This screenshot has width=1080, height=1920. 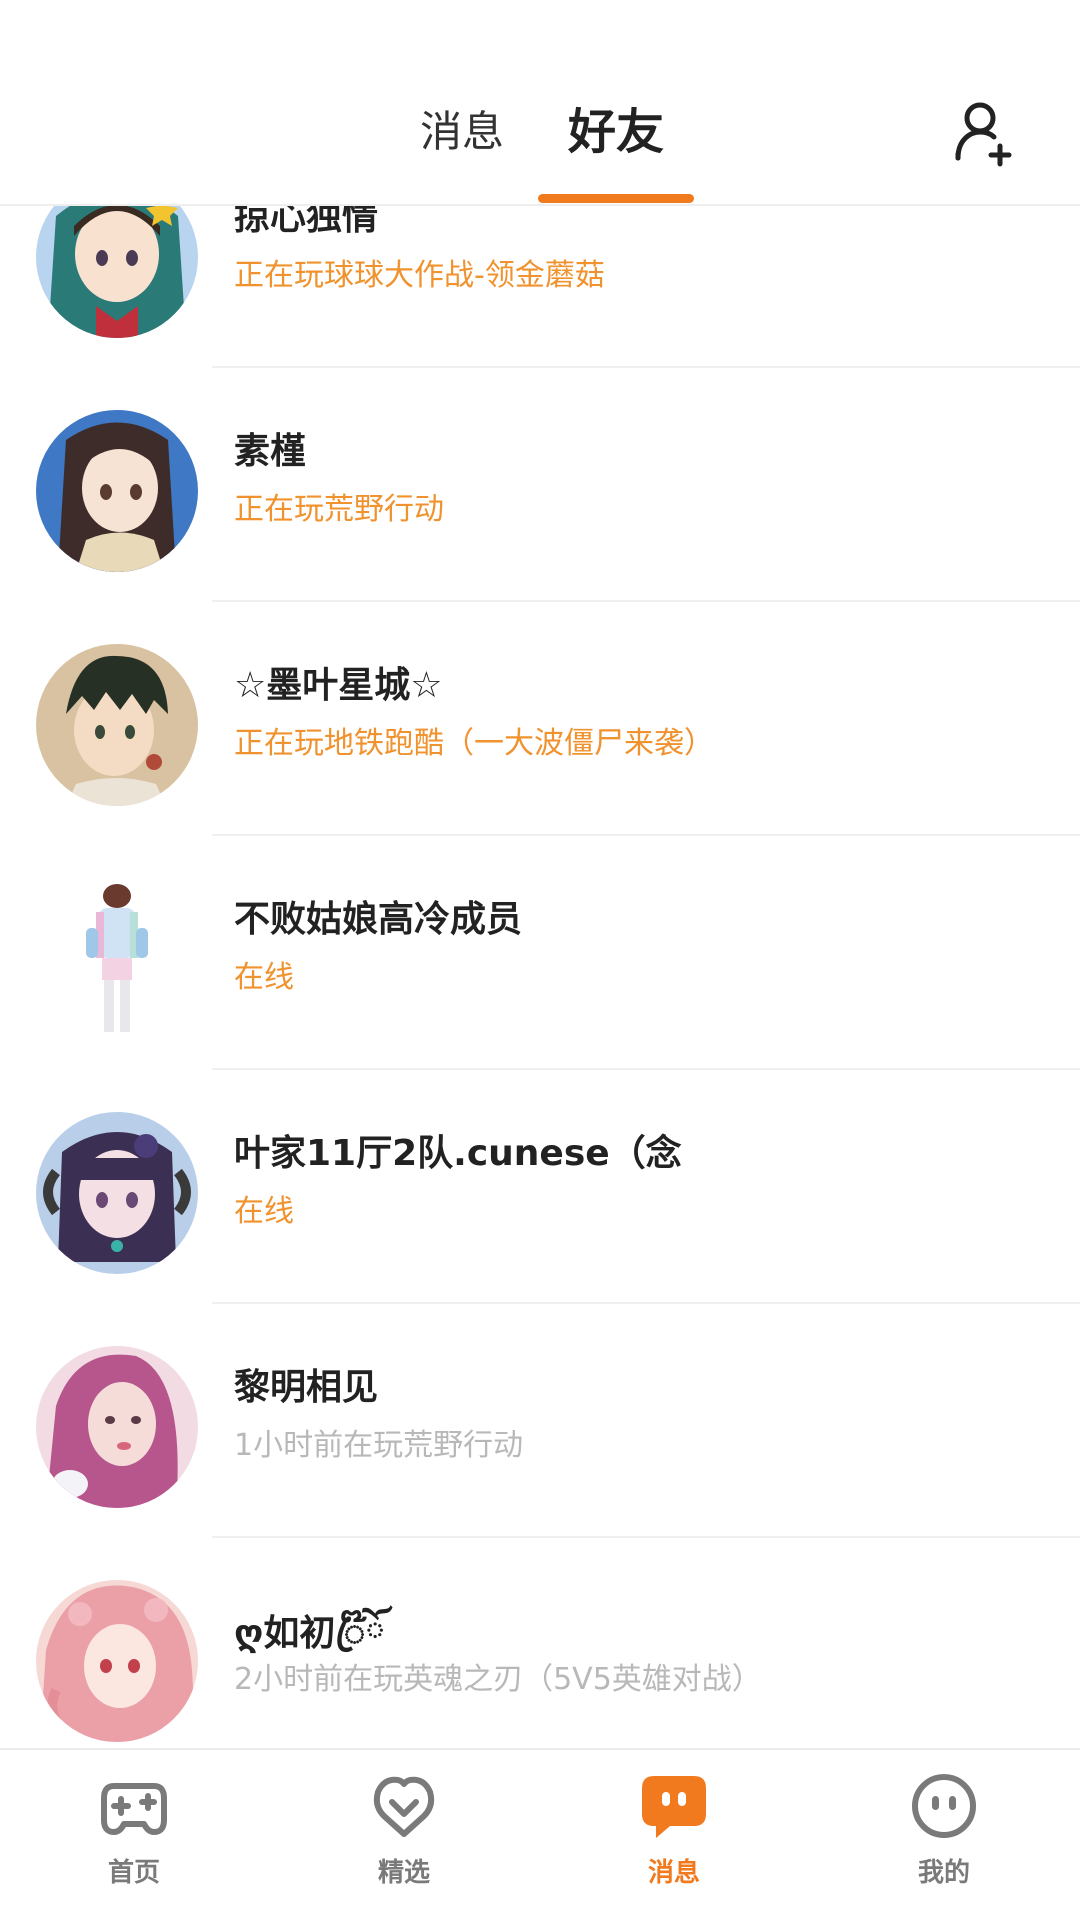 What do you see at coordinates (943, 1873) in the screenshot?
I see `nav-label: 我的` at bounding box center [943, 1873].